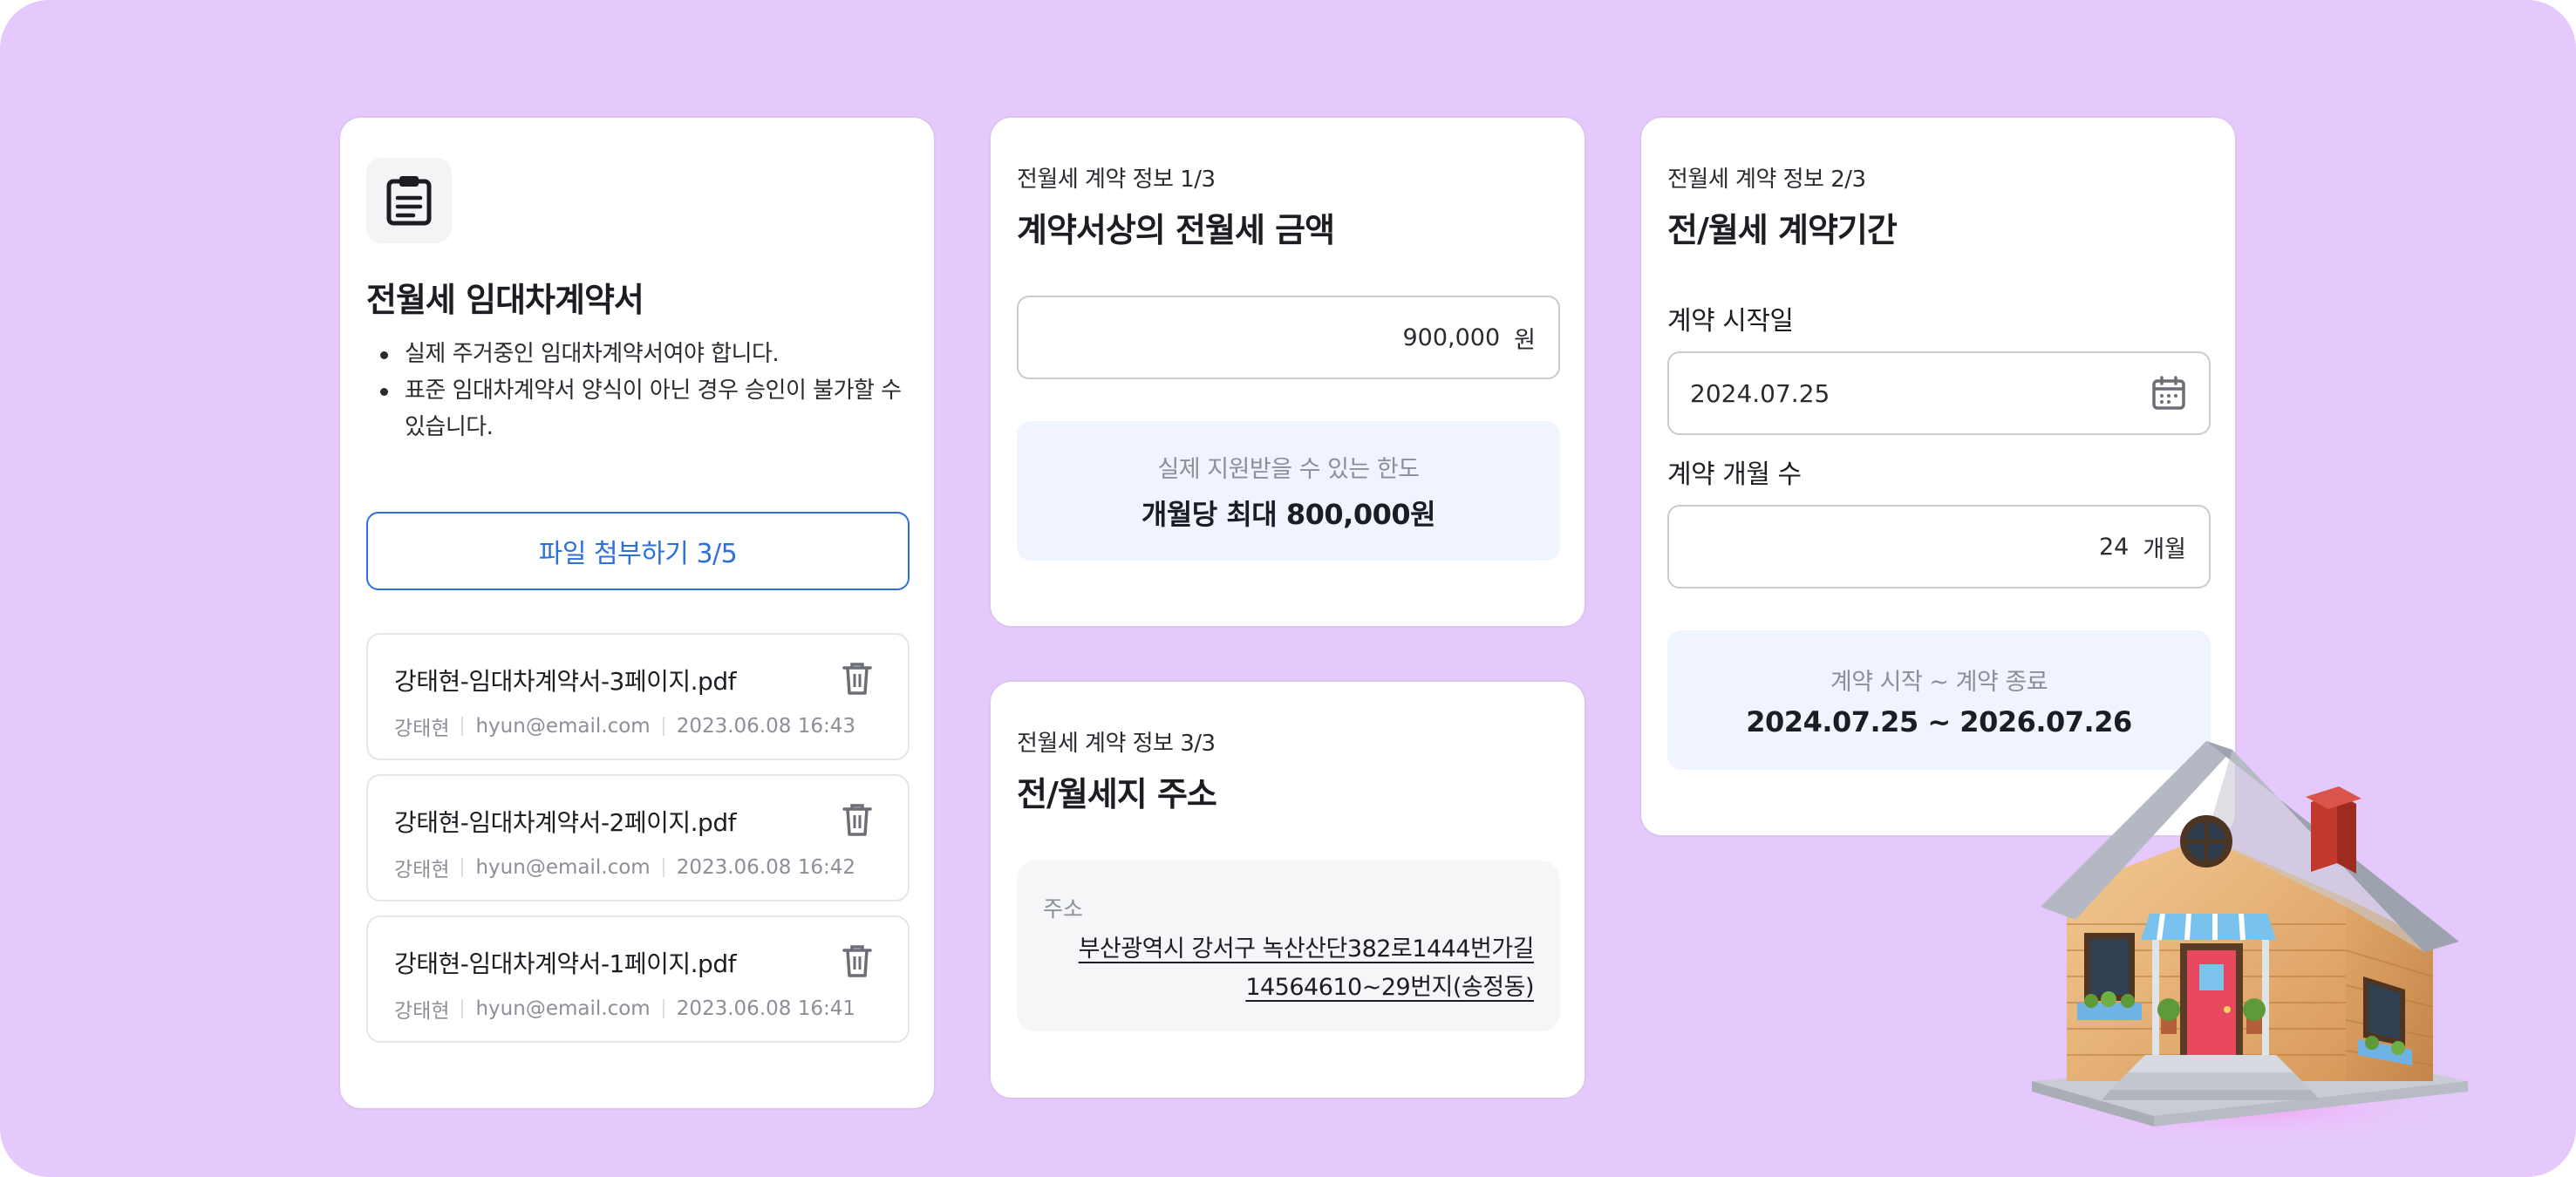  I want to click on step-label: 전월세 계약 정보 2/3, so click(1767, 180).